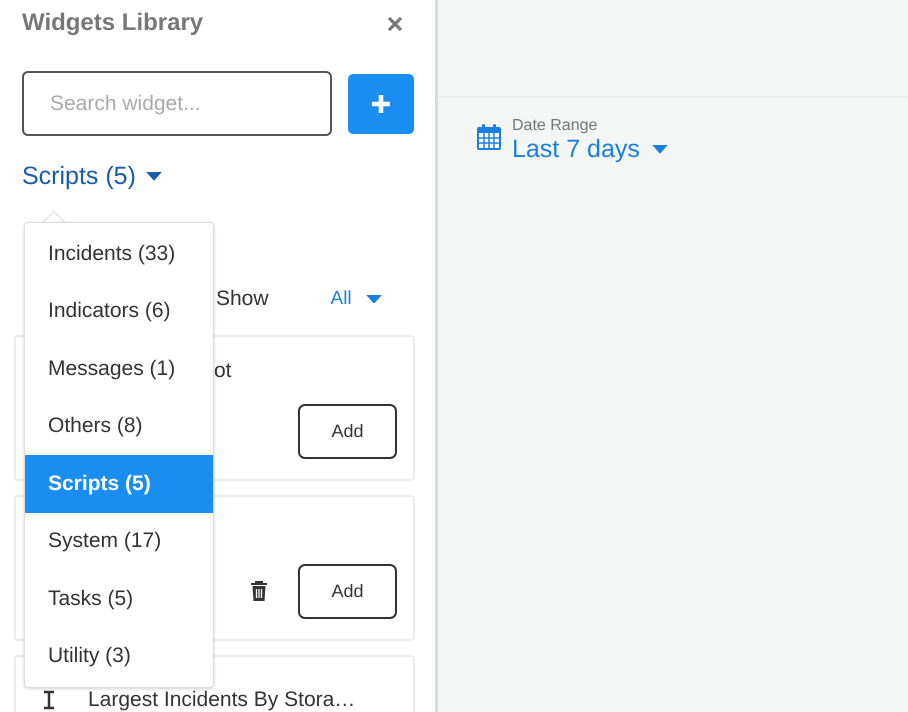 This screenshot has height=712, width=908. Describe the element at coordinates (119, 369) in the screenshot. I see `menu-item: Messages (1)` at that location.